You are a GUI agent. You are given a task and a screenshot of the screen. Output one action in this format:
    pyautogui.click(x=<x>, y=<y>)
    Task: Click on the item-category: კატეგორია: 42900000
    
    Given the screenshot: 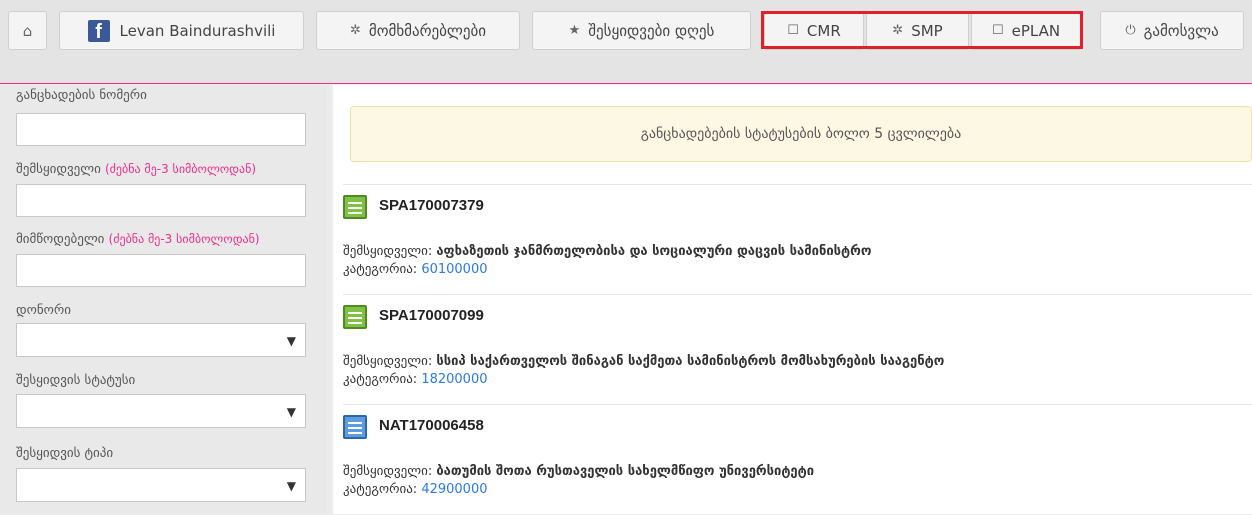 What is the action you would take?
    pyautogui.click(x=415, y=489)
    